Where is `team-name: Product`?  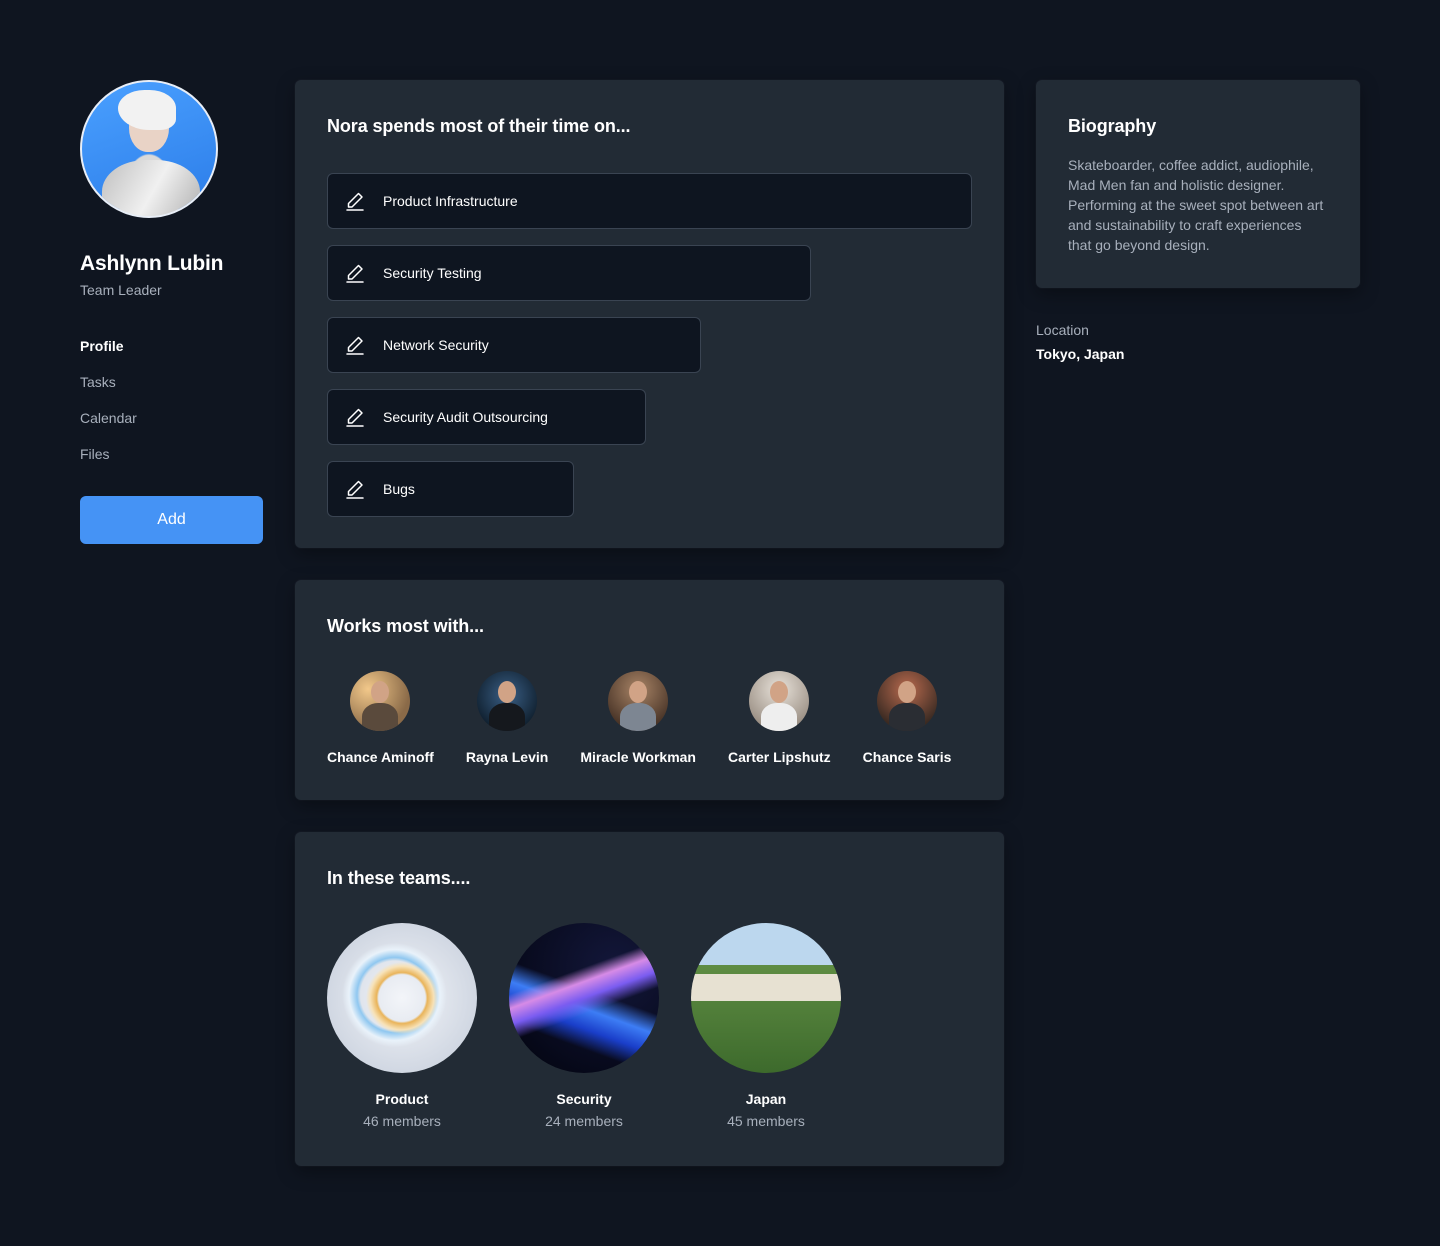 team-name: Product is located at coordinates (402, 1099).